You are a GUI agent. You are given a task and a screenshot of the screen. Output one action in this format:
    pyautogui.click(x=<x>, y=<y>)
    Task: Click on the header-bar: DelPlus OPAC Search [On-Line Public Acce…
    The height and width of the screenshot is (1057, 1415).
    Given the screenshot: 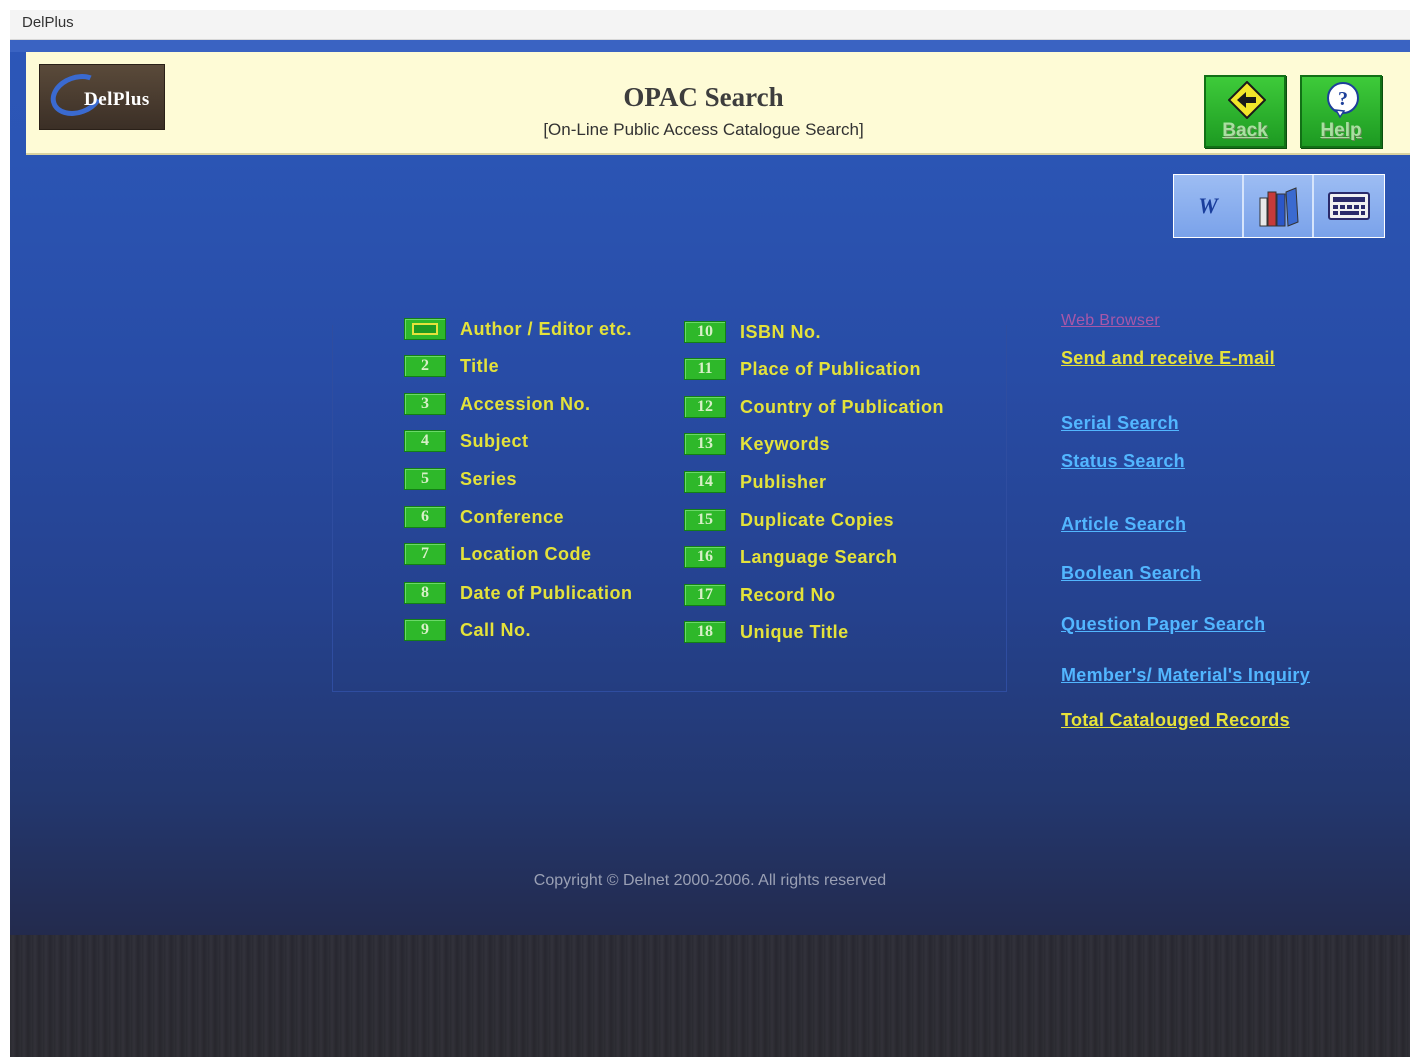 What is the action you would take?
    pyautogui.click(x=718, y=103)
    